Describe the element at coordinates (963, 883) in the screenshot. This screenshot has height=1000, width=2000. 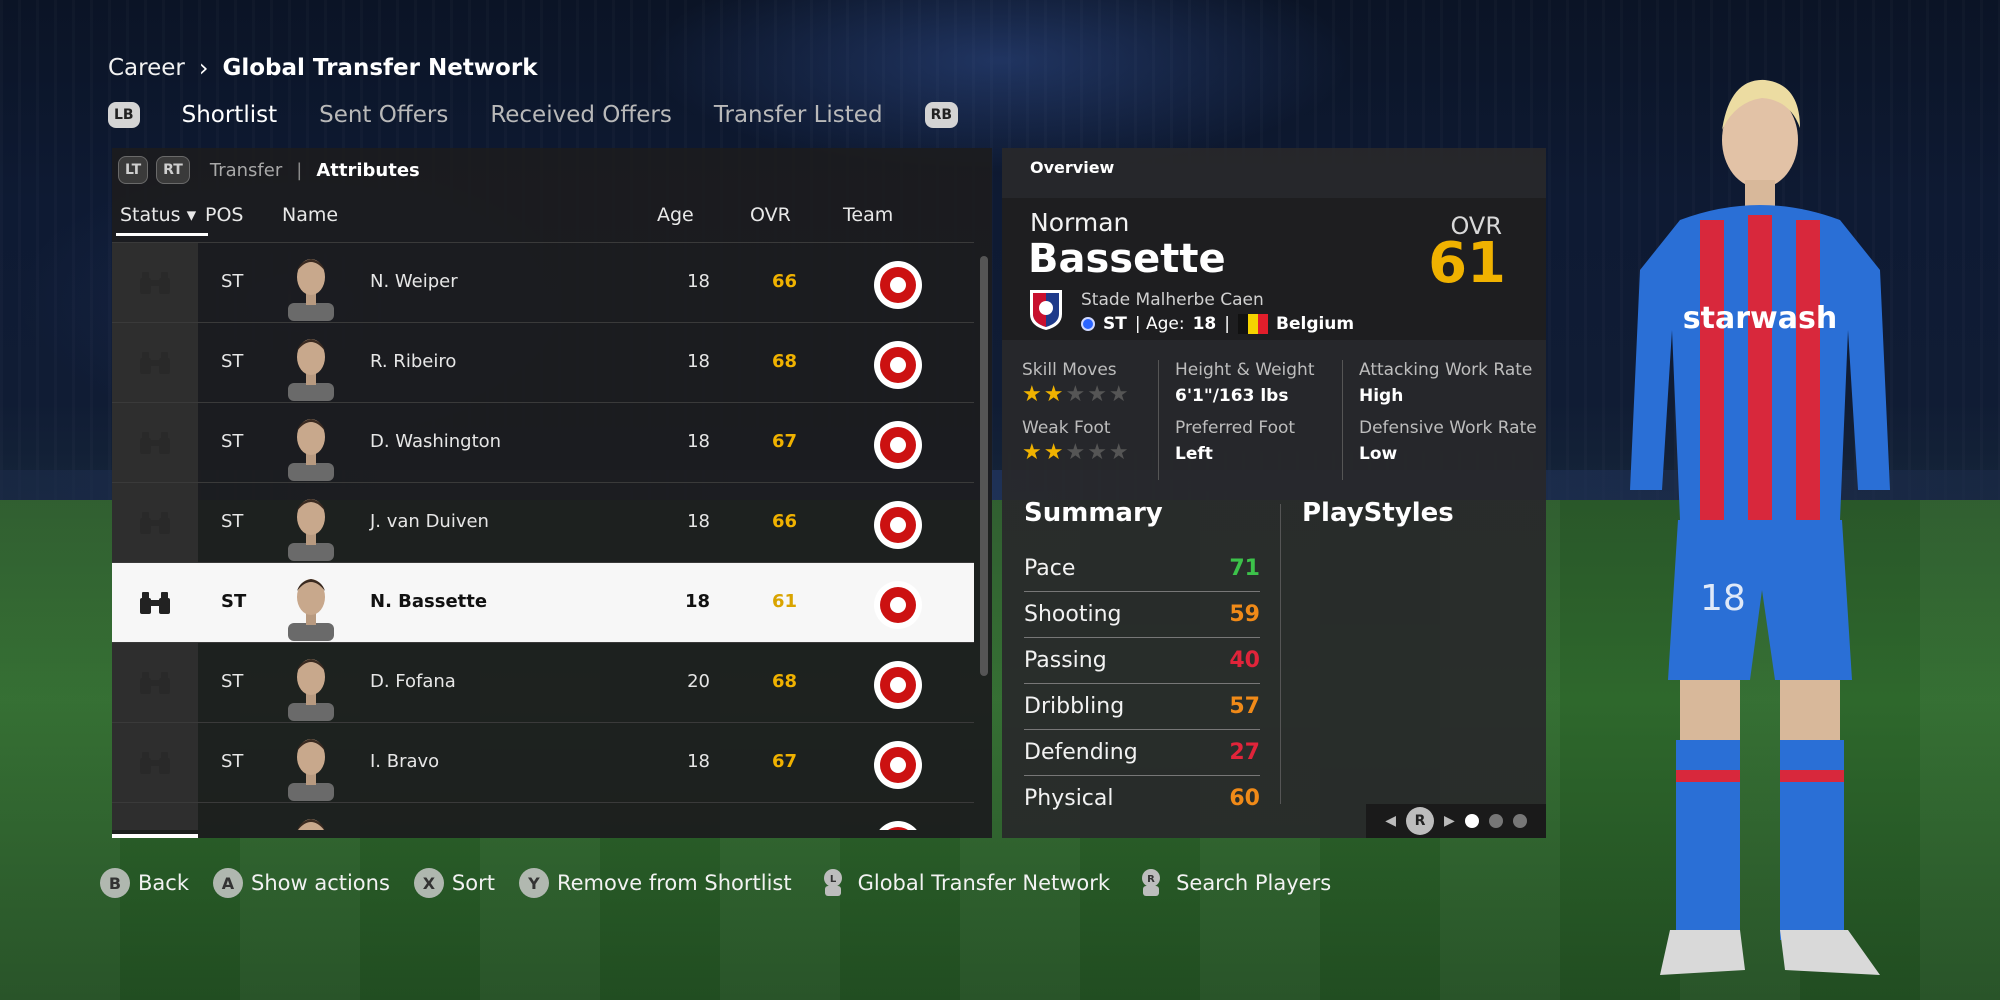
I see `hint-global-transfer-network: L Global Transfer Network` at that location.